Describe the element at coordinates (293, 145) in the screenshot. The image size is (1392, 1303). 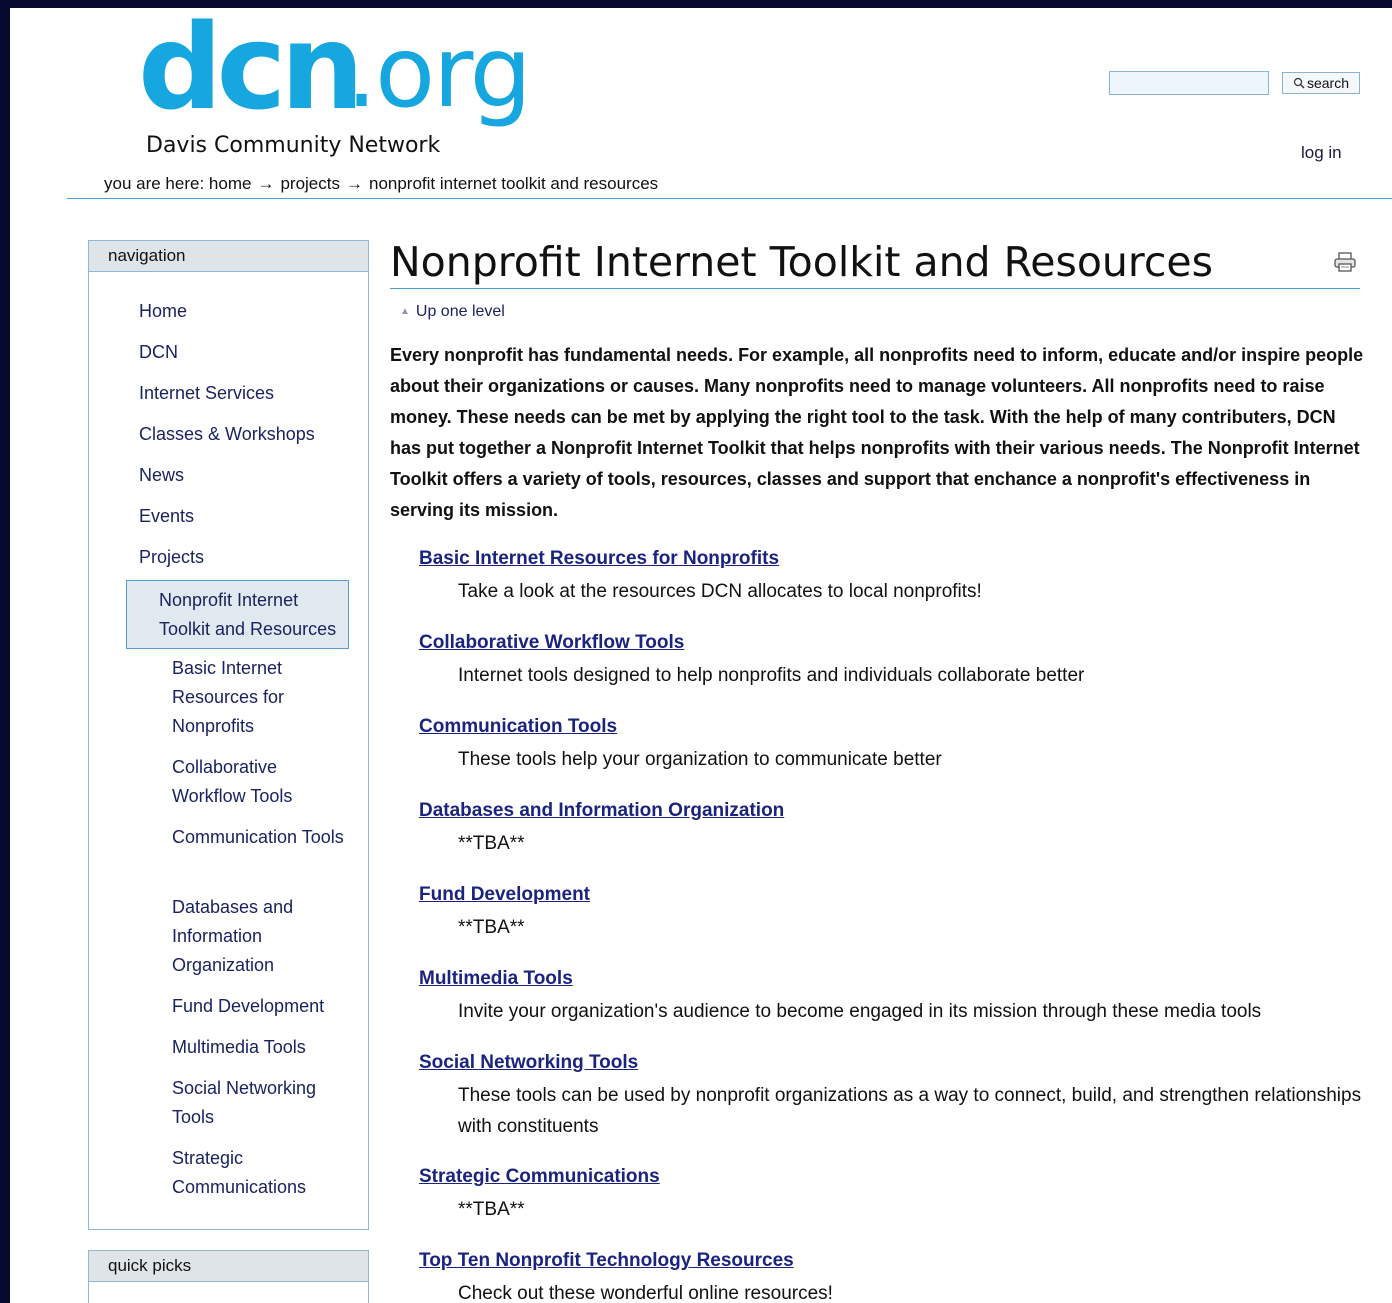
I see `logo-subtitle: Davis Community Network` at that location.